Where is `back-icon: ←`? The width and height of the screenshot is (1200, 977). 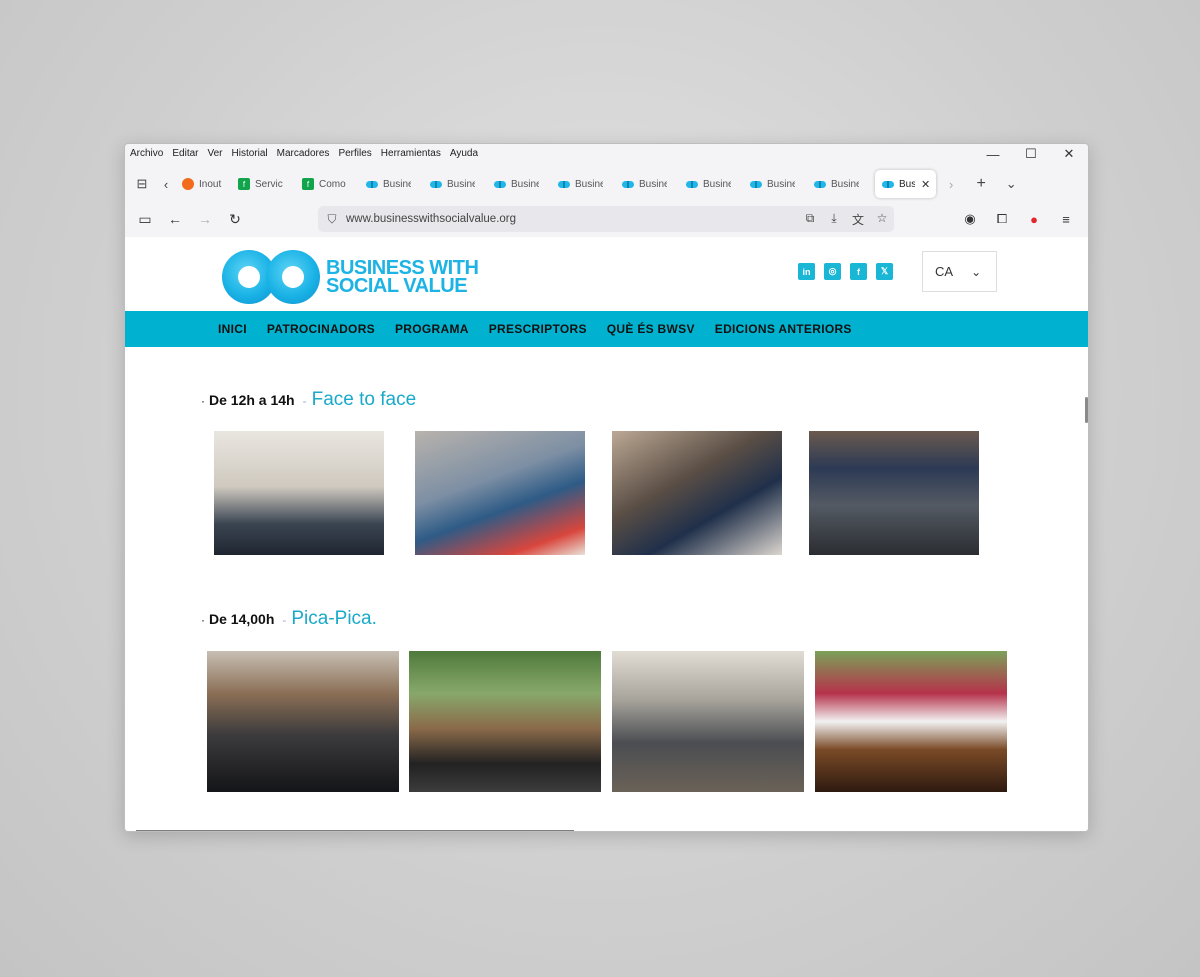
back-icon: ← is located at coordinates (175, 219).